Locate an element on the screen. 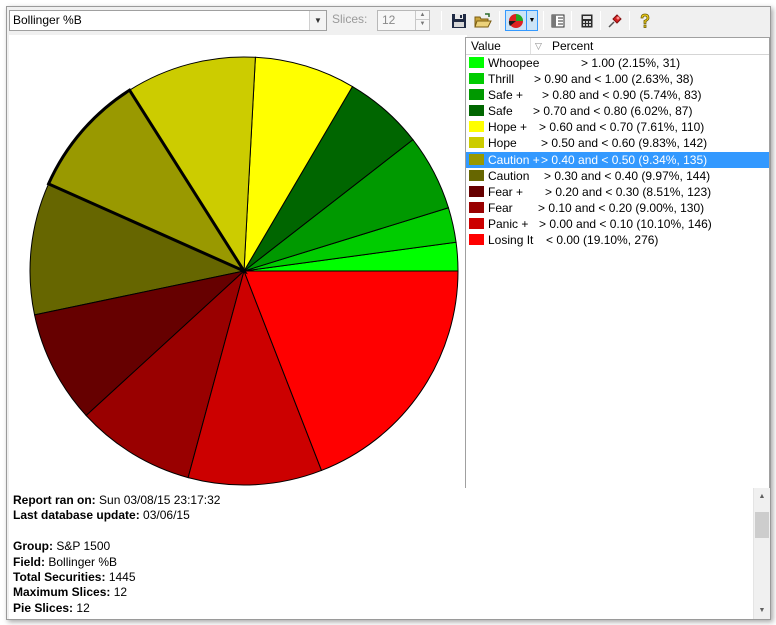 The height and width of the screenshot is (625, 776). legend-item-name: Caution + is located at coordinates (514, 159).